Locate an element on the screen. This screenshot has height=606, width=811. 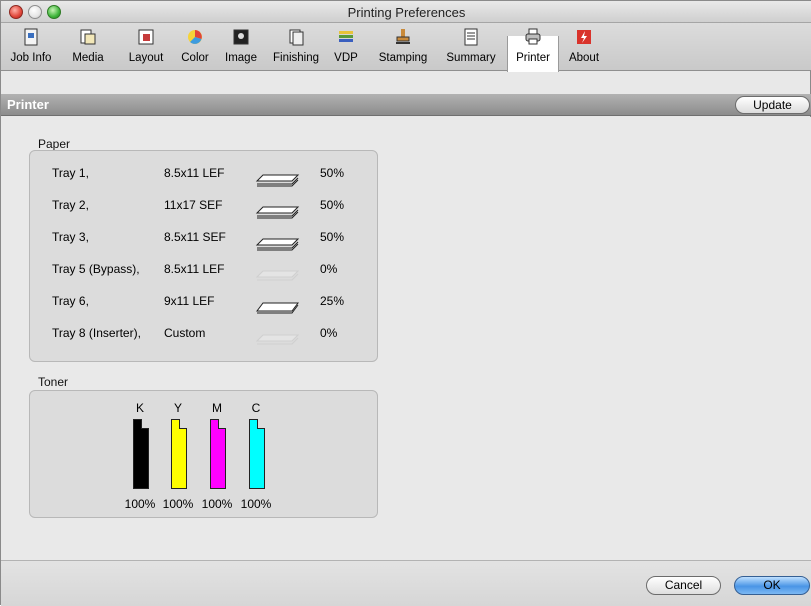
tab-finishing: Finishing is located at coordinates (296, 47).